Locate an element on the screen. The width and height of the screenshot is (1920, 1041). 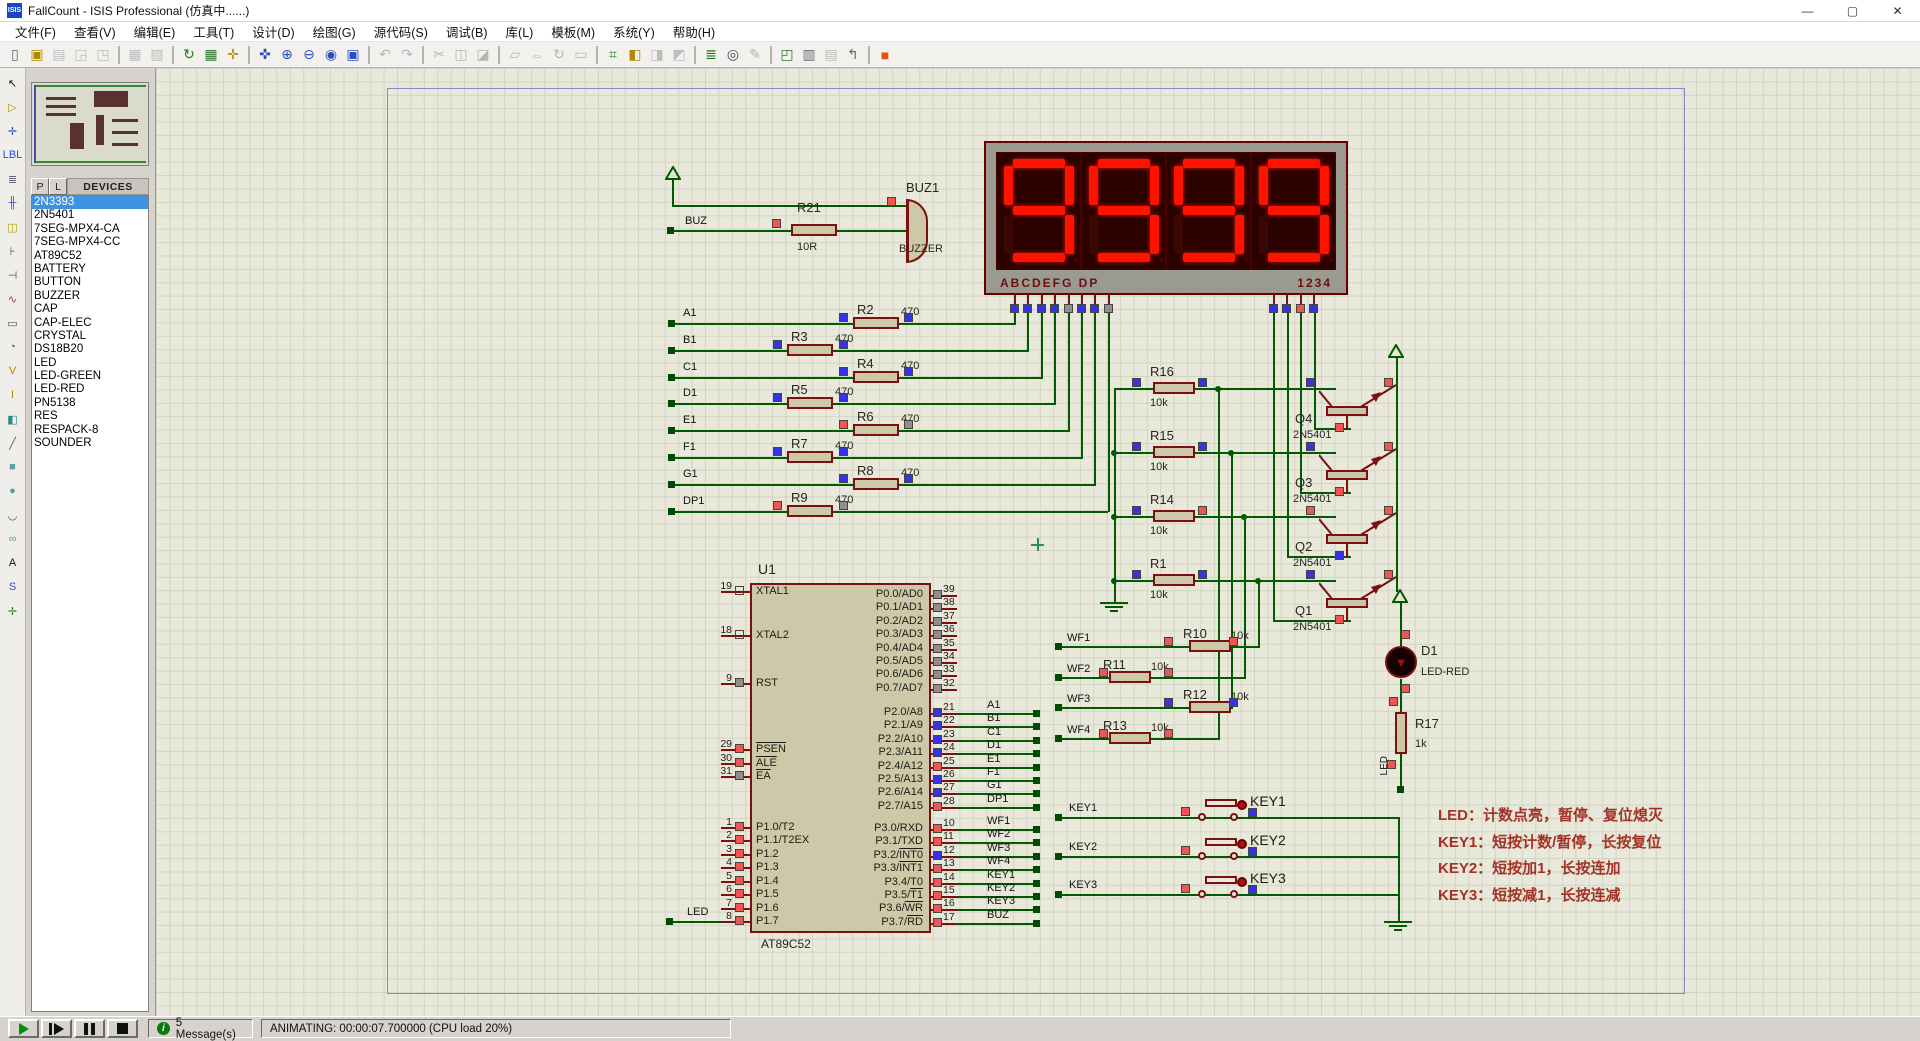
step-button is located at coordinates (56, 1028).